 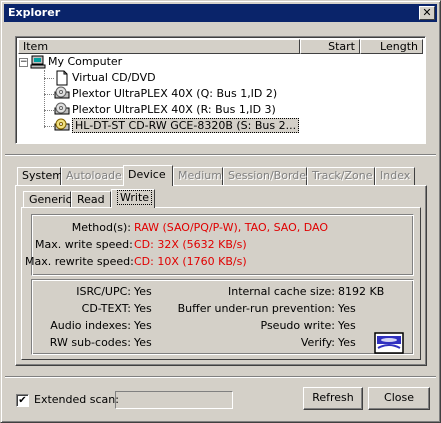 What do you see at coordinates (347, 325) in the screenshot?
I see `pseudo-write-value: Yes` at bounding box center [347, 325].